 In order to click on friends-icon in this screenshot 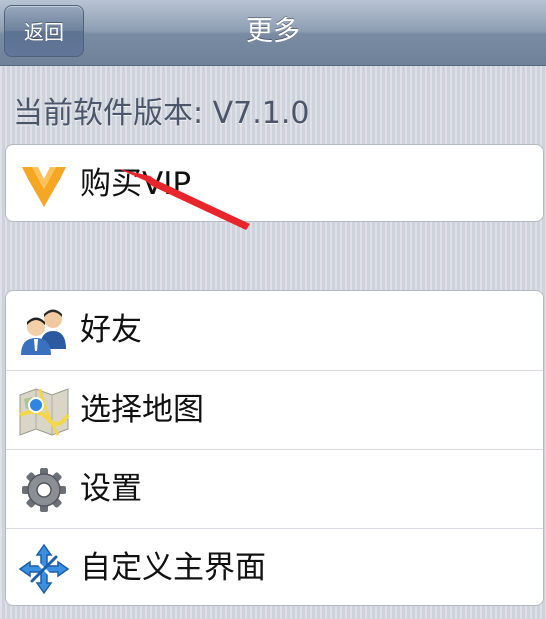, I will do `click(44, 331)`.